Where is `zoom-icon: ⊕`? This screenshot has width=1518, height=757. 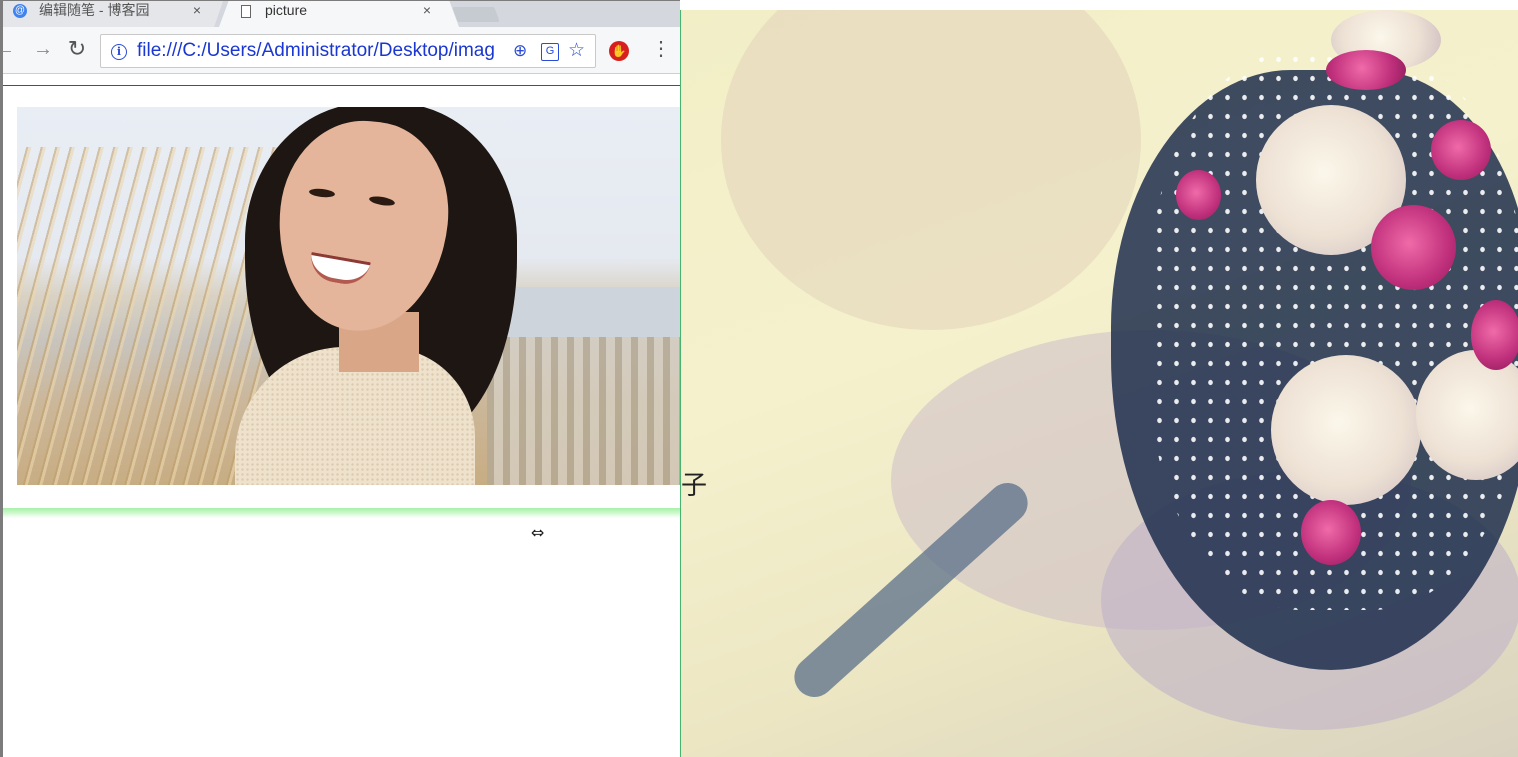 zoom-icon: ⊕ is located at coordinates (520, 51).